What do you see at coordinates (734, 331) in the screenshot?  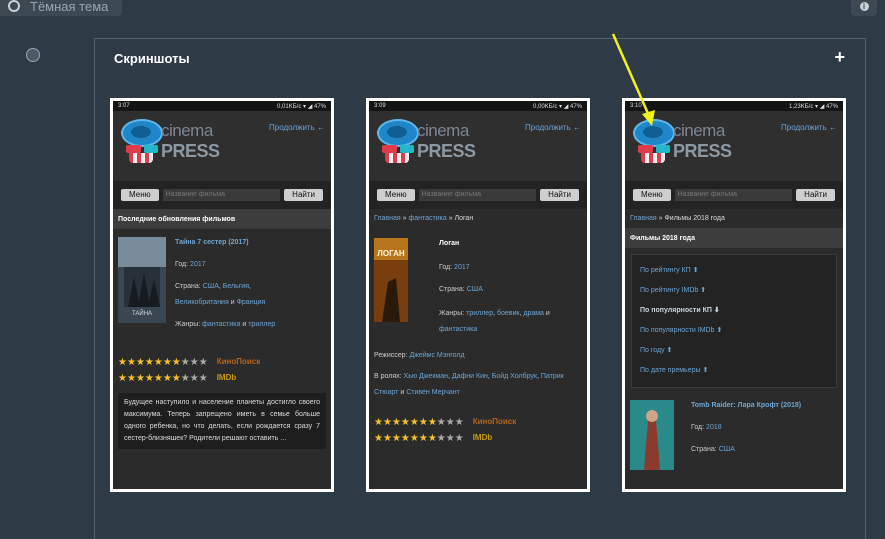 I see `sort-option: По популярности IMDb ⬆` at bounding box center [734, 331].